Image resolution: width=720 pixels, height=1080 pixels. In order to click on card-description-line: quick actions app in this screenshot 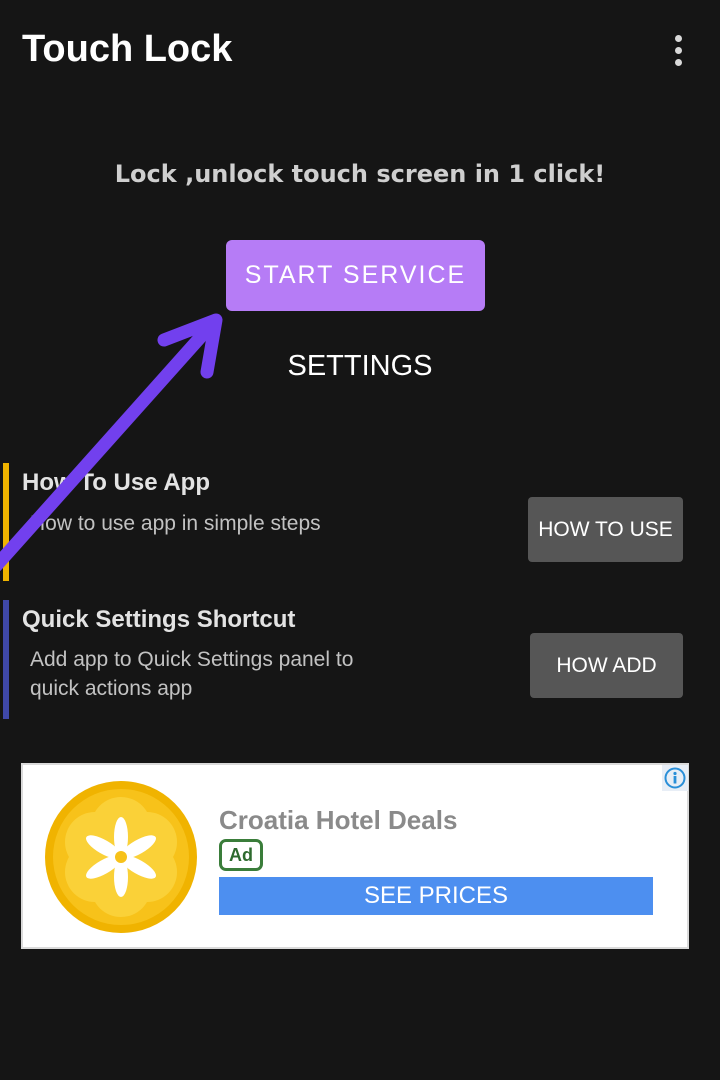, I will do `click(111, 688)`.